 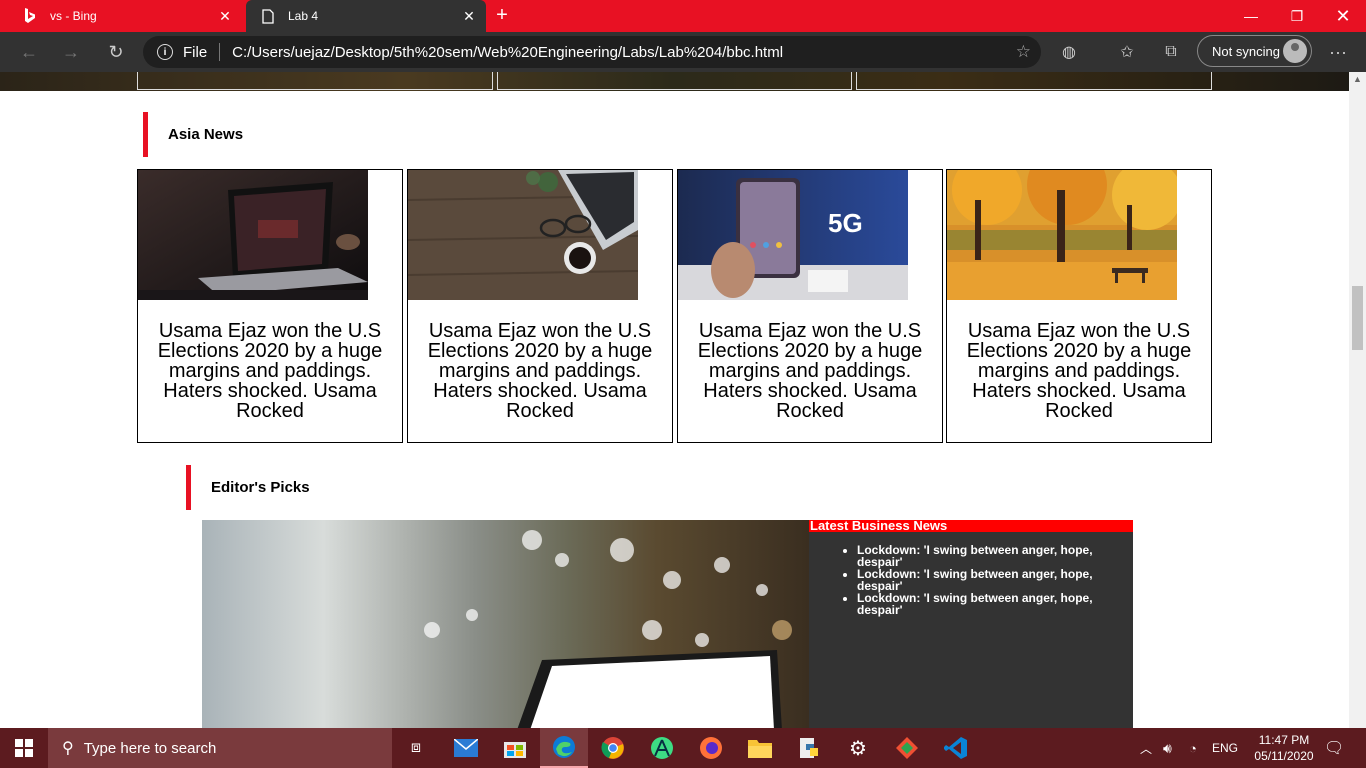 I want to click on section-title: Editor's Picks, so click(x=260, y=487).